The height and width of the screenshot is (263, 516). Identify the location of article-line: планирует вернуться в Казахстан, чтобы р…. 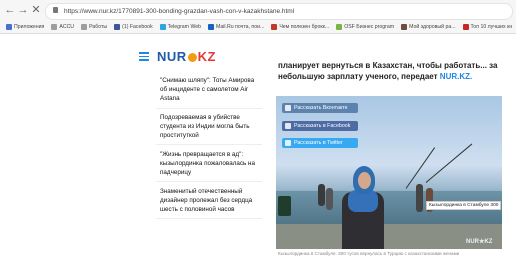
(388, 65).